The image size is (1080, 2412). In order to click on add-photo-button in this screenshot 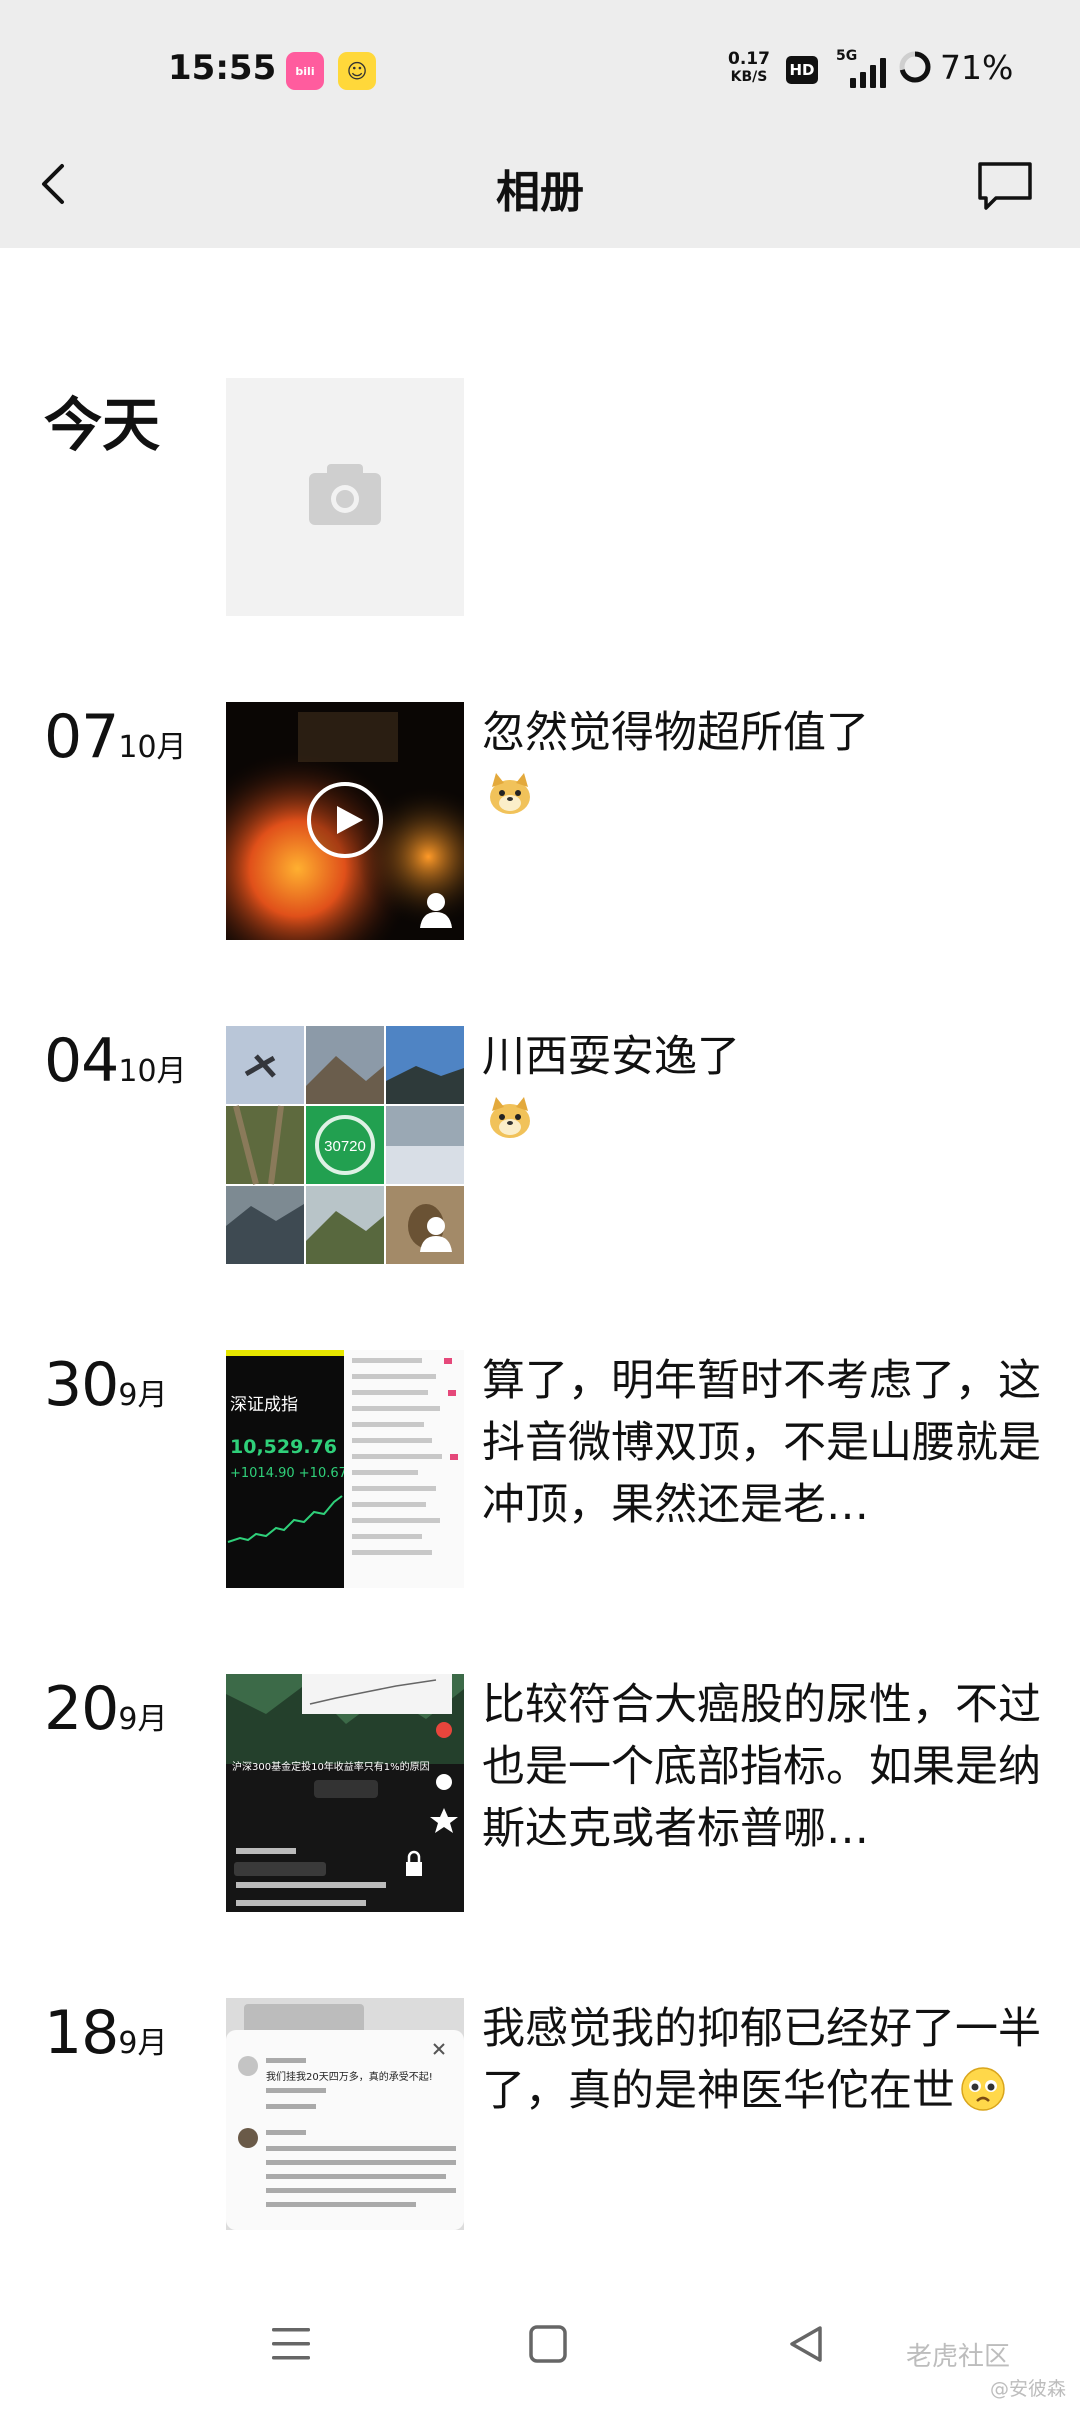, I will do `click(345, 497)`.